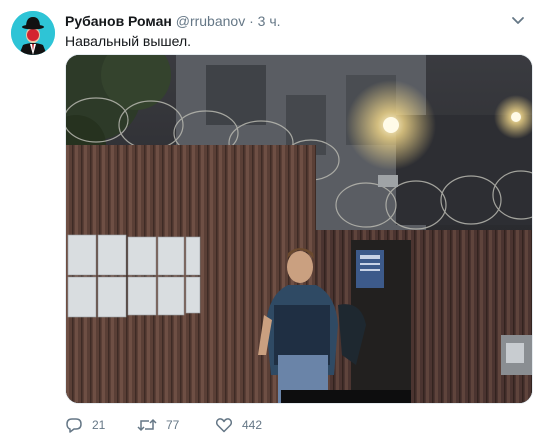 This screenshot has width=540, height=439. I want to click on tweet-time: 3 ч., so click(269, 21).